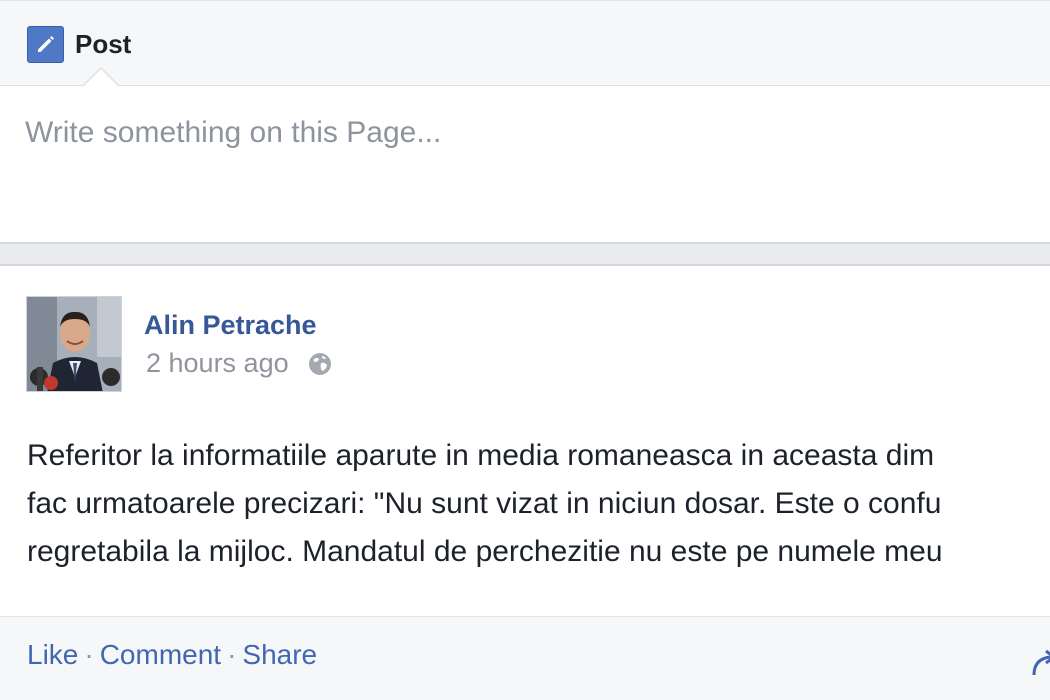 The image size is (1050, 700). What do you see at coordinates (525, 254) in the screenshot?
I see `feed-separator` at bounding box center [525, 254].